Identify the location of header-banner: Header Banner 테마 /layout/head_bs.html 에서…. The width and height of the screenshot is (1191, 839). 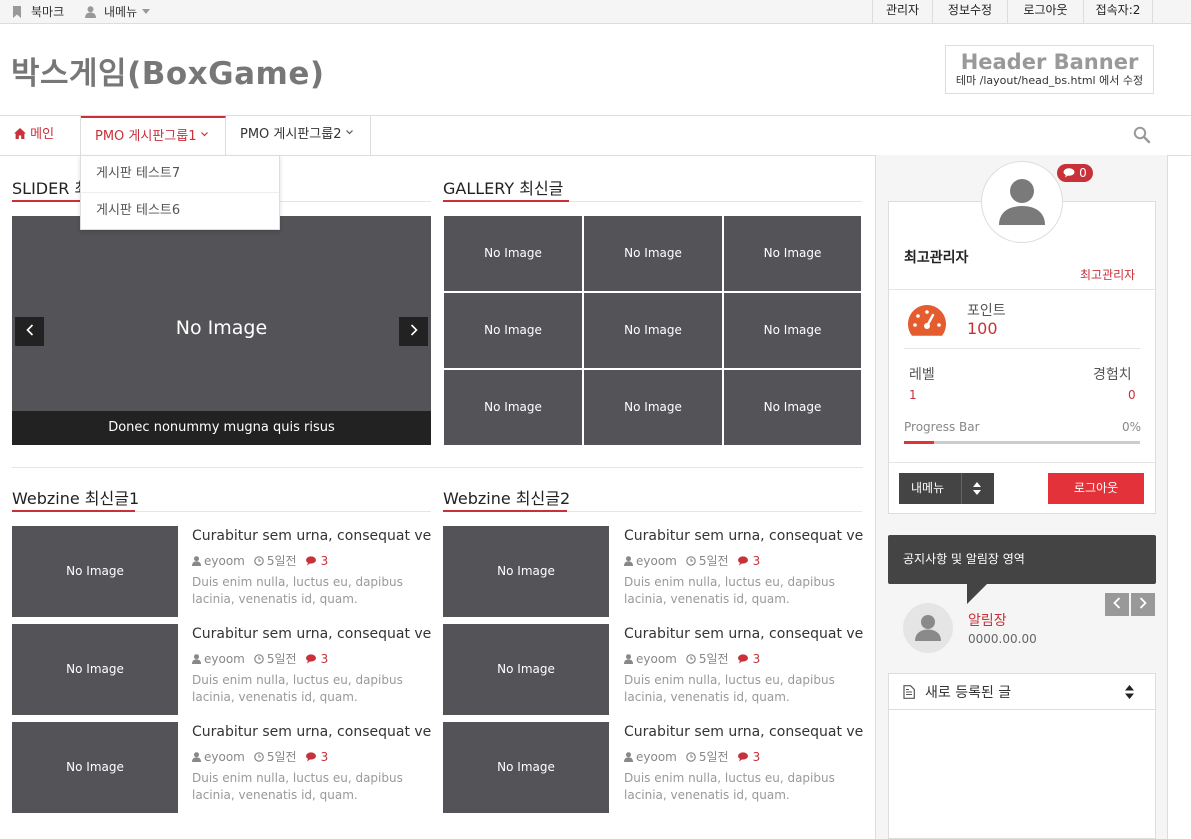
(1049, 69).